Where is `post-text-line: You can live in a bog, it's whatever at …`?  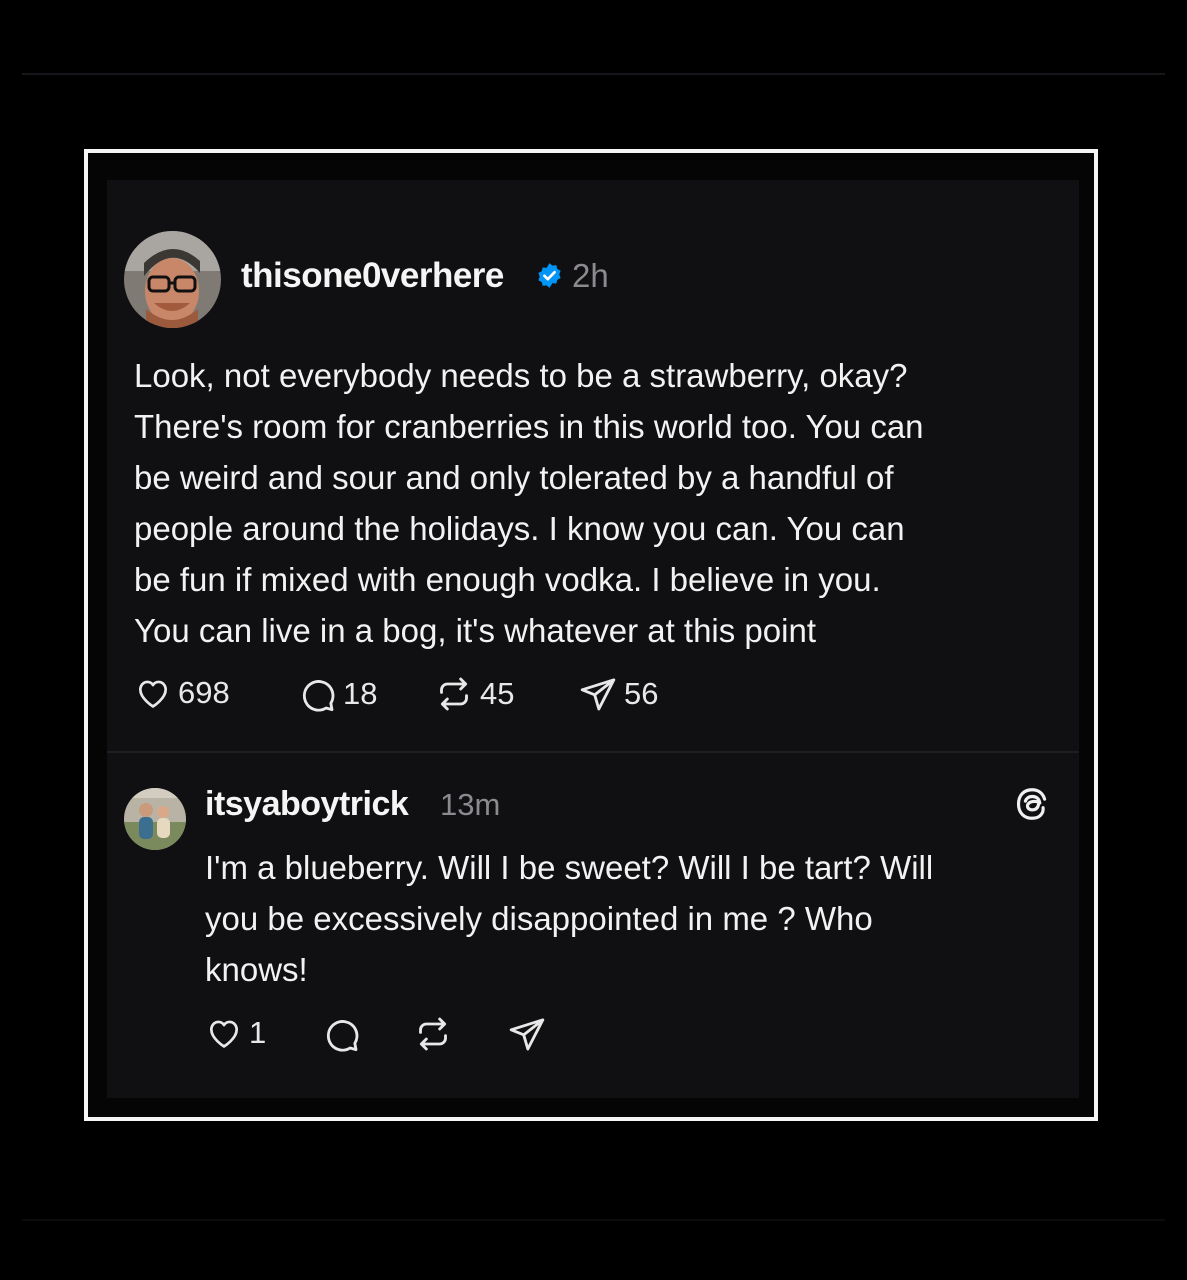 post-text-line: You can live in a bog, it's whatever at … is located at coordinates (475, 630).